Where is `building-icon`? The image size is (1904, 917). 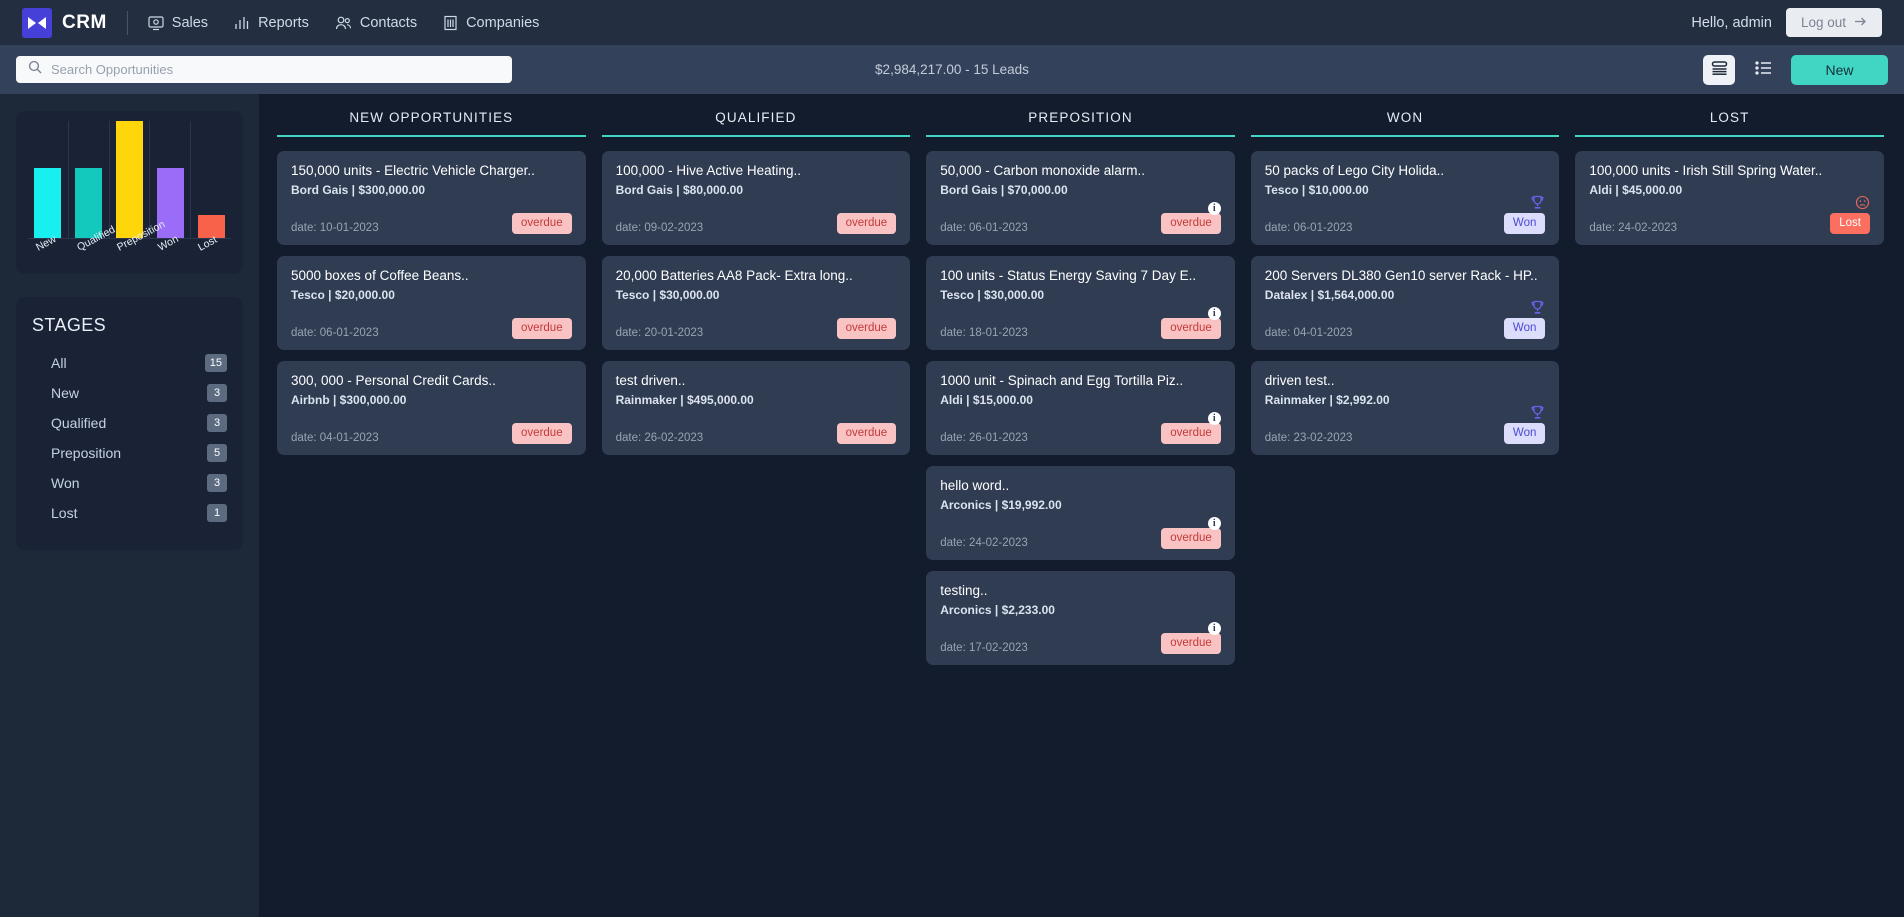 building-icon is located at coordinates (450, 23).